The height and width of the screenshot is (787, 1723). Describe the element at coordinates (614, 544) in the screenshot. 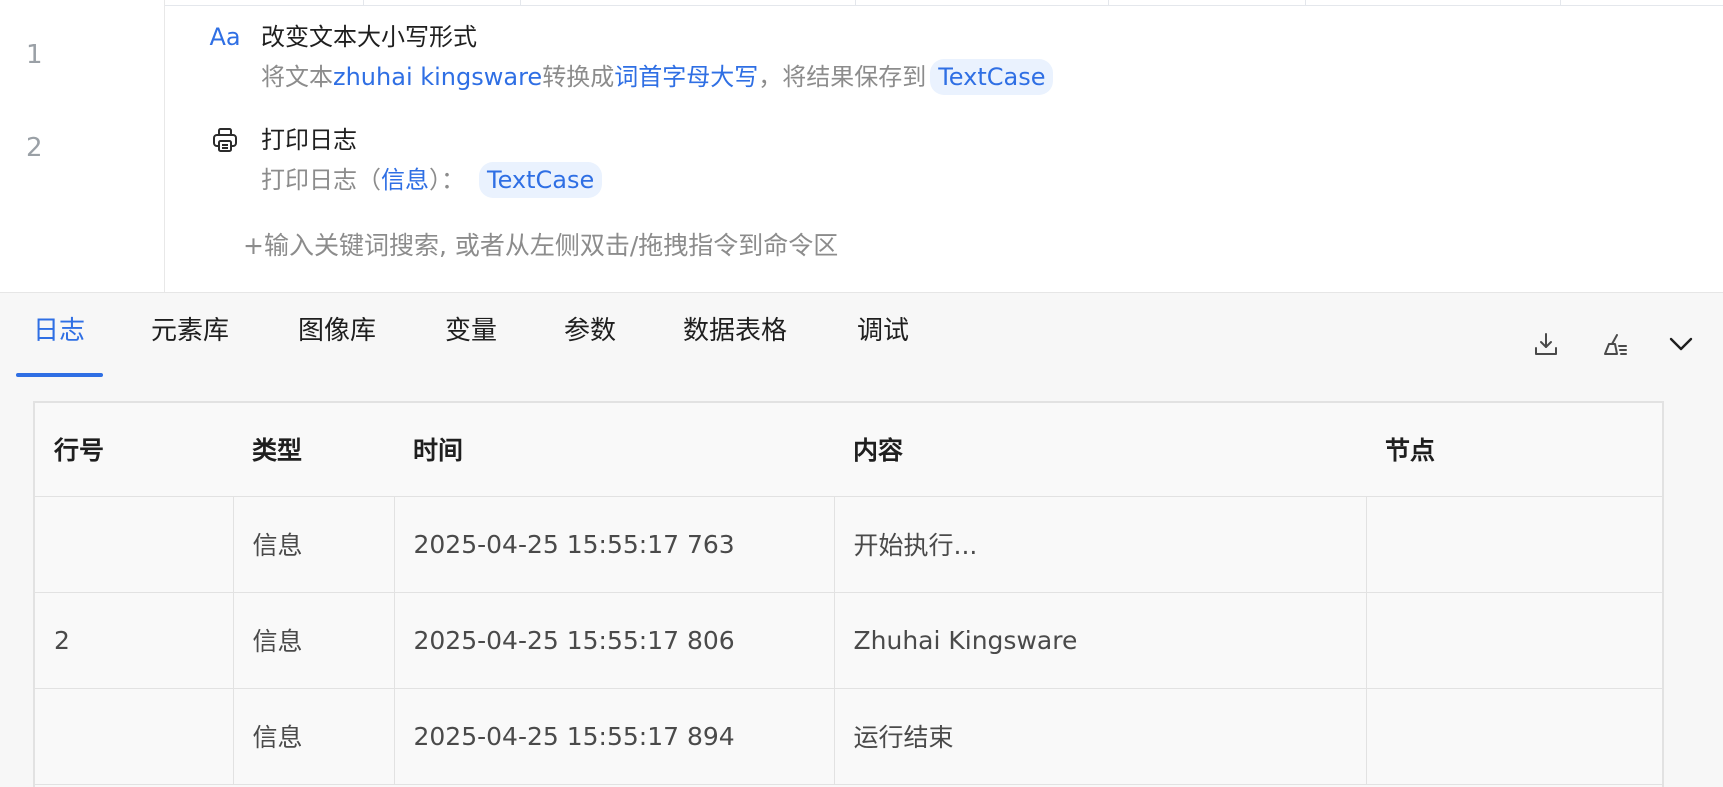

I see `cell-time: 2025-04-25 15:55:17 763` at that location.